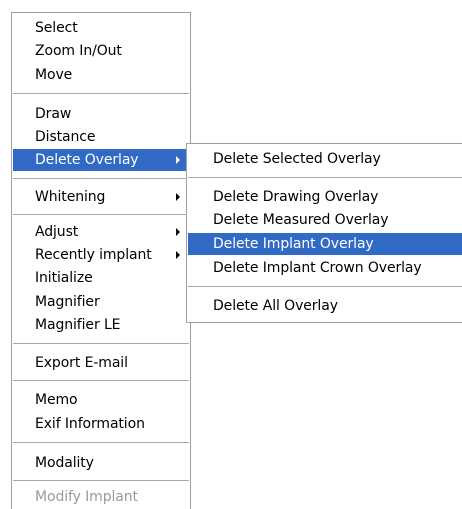 This screenshot has width=462, height=509. Describe the element at coordinates (101, 424) in the screenshot. I see `menu-item-exif-information: Exif Information` at that location.